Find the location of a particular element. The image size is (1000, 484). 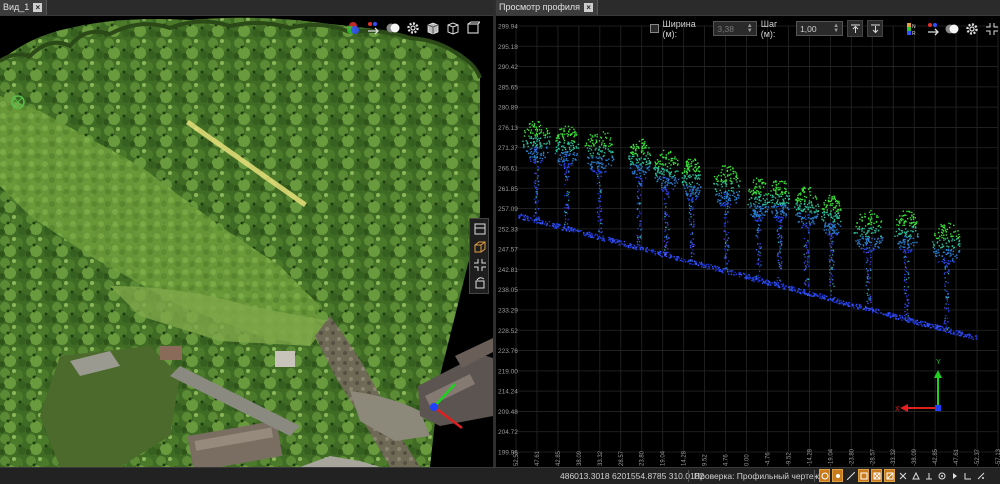

rotate-icon is located at coordinates (479, 283).